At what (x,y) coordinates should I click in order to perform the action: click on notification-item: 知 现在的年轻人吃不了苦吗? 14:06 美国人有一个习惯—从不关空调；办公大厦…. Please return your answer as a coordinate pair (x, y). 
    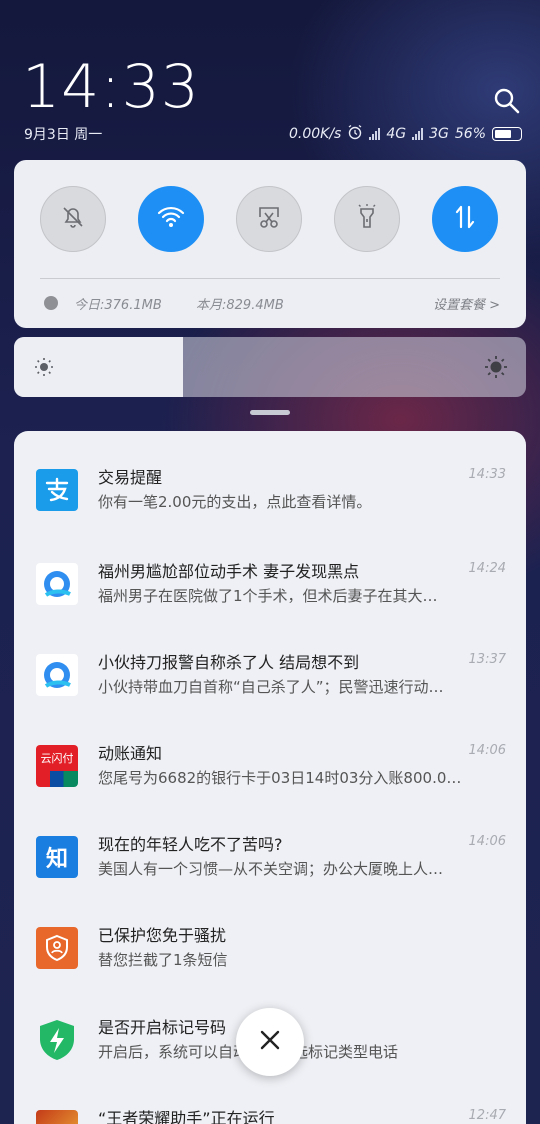
    Looking at the image, I should click on (270, 844).